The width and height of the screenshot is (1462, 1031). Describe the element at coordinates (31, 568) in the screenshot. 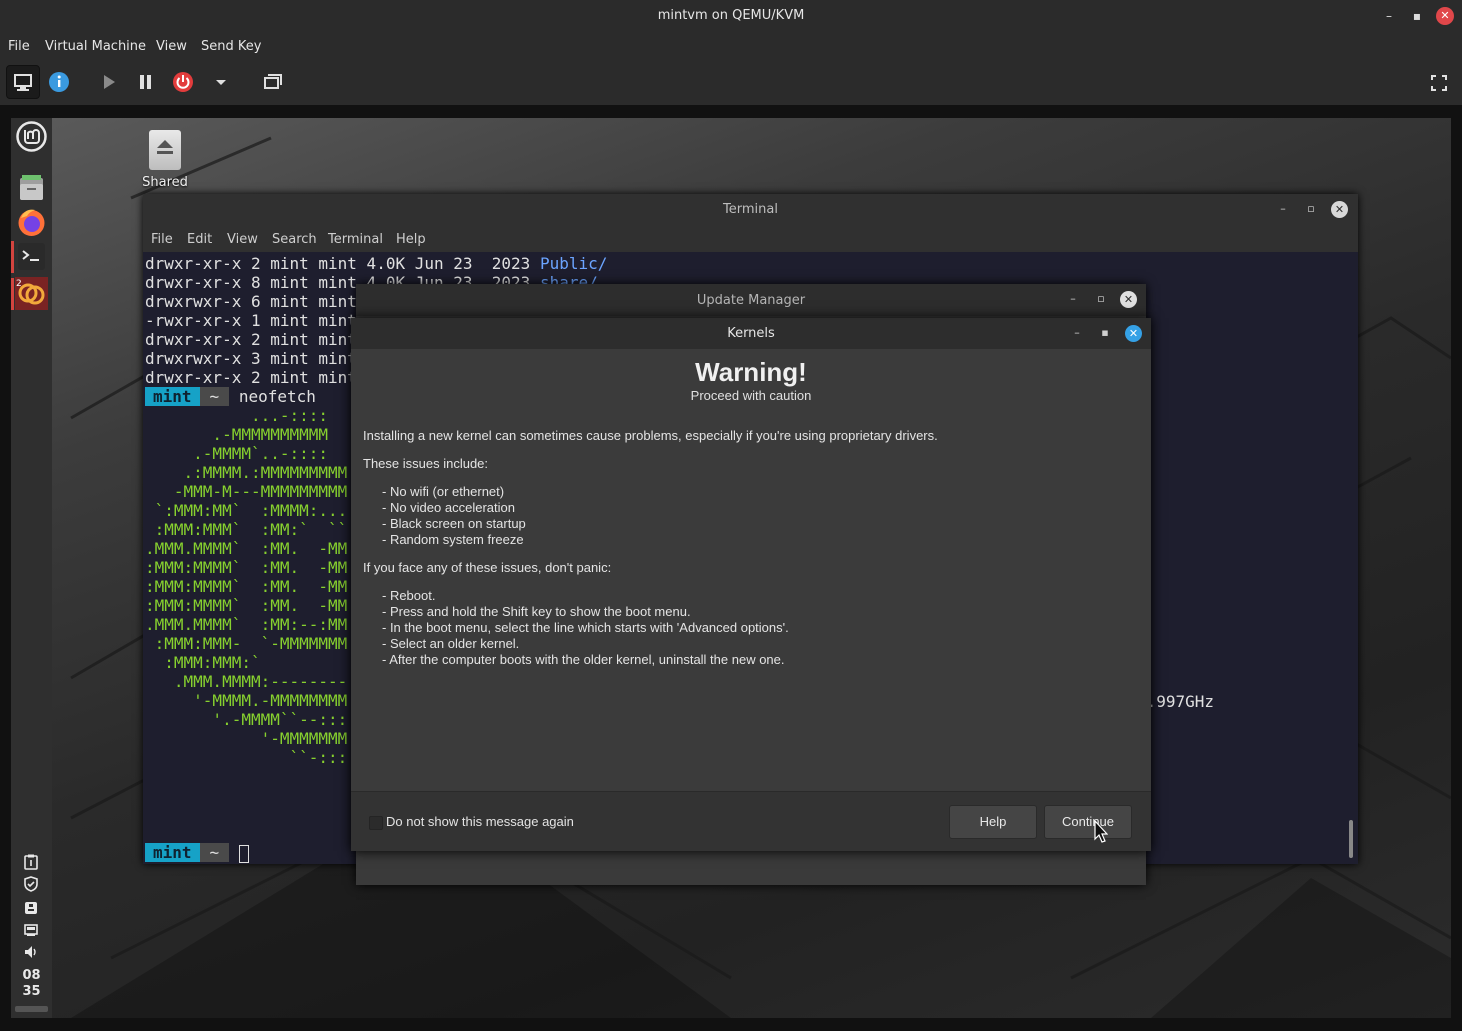

I see `mint-panel: 2 08 35` at that location.